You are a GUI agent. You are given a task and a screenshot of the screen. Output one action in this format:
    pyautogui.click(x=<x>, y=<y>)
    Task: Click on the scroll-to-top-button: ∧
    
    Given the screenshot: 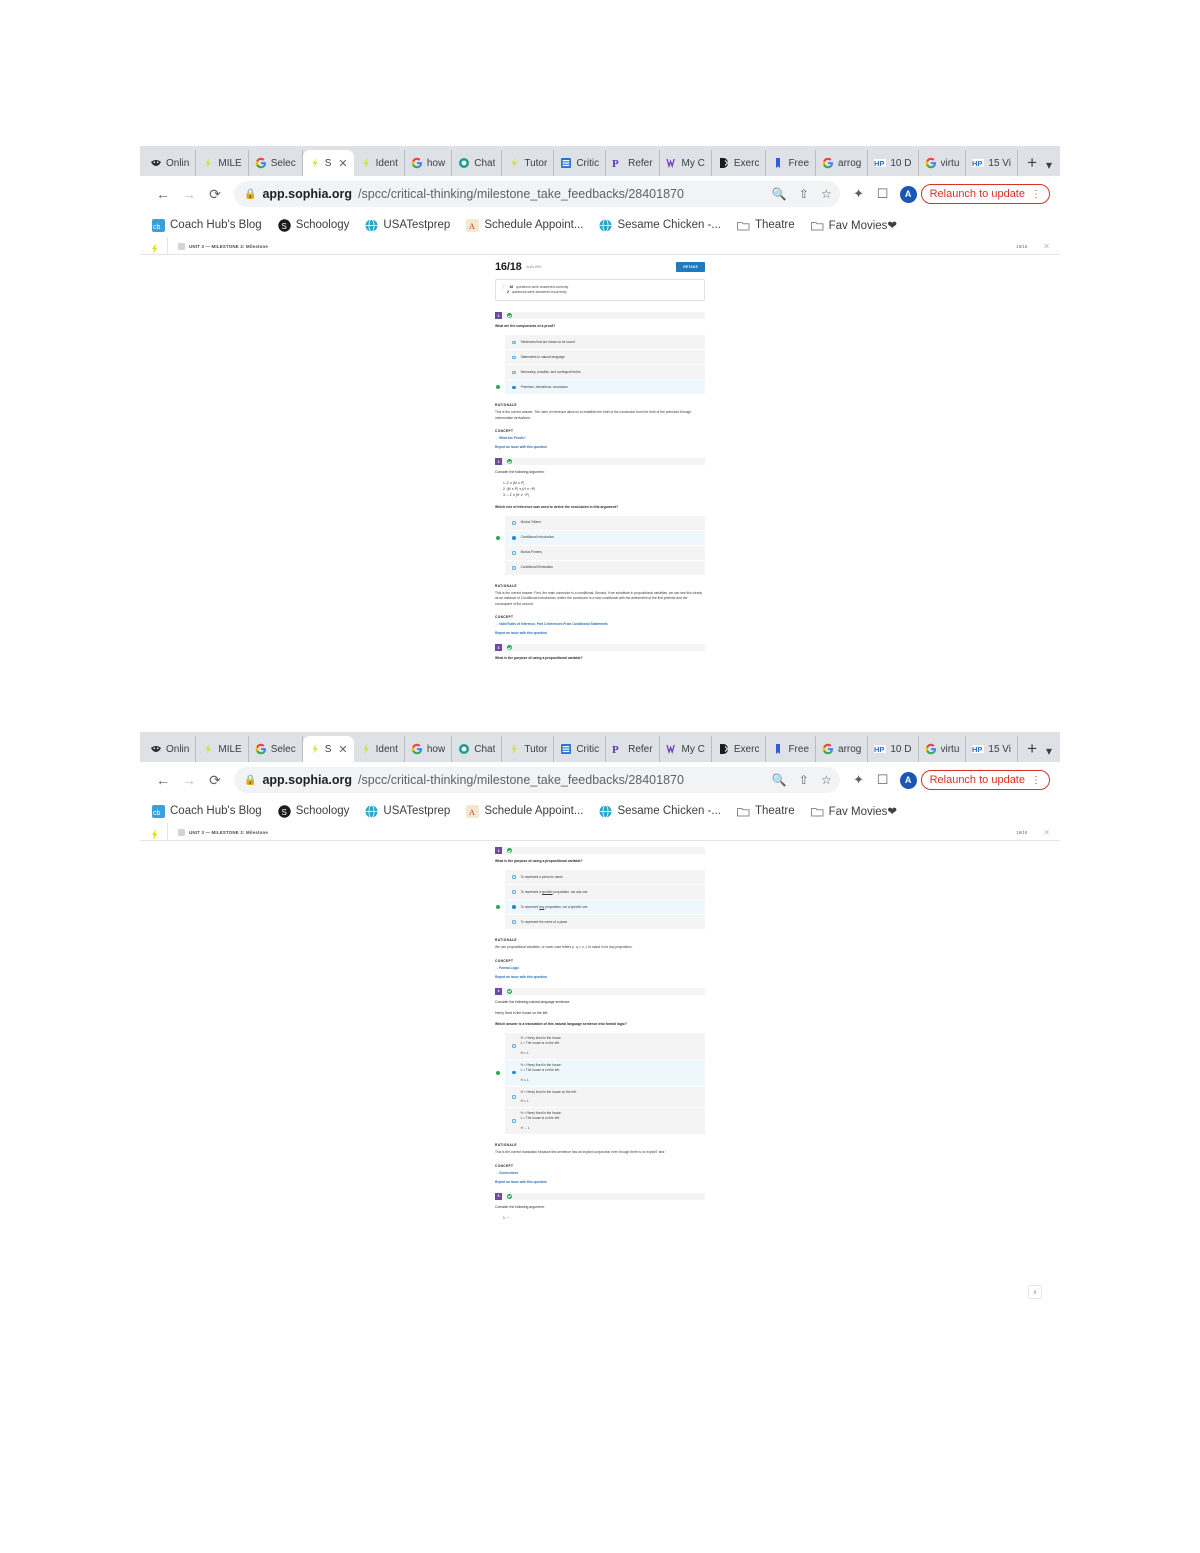 What is the action you would take?
    pyautogui.click(x=1035, y=1292)
    